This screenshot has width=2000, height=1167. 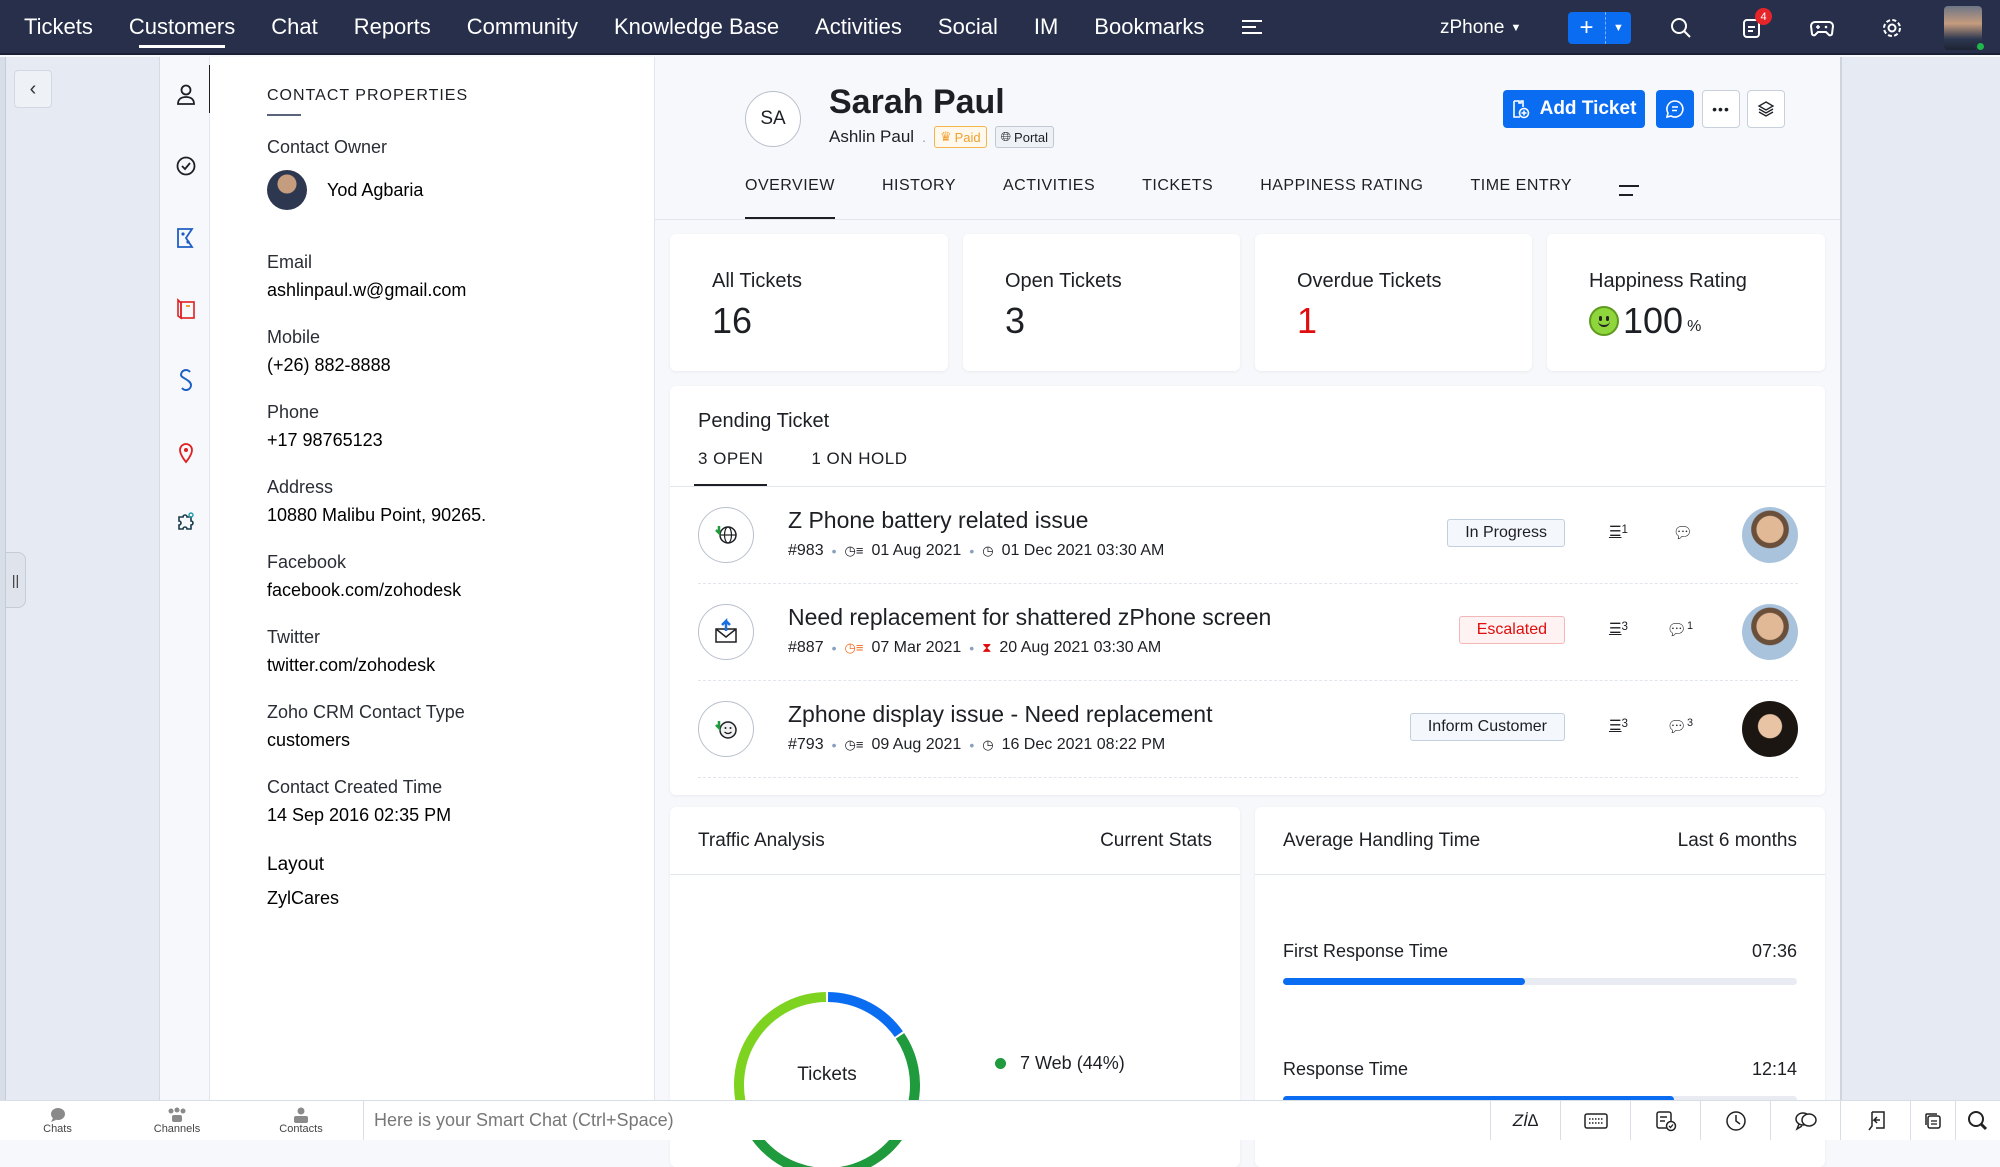 I want to click on department-selector: zPhone ▼, so click(x=1480, y=27).